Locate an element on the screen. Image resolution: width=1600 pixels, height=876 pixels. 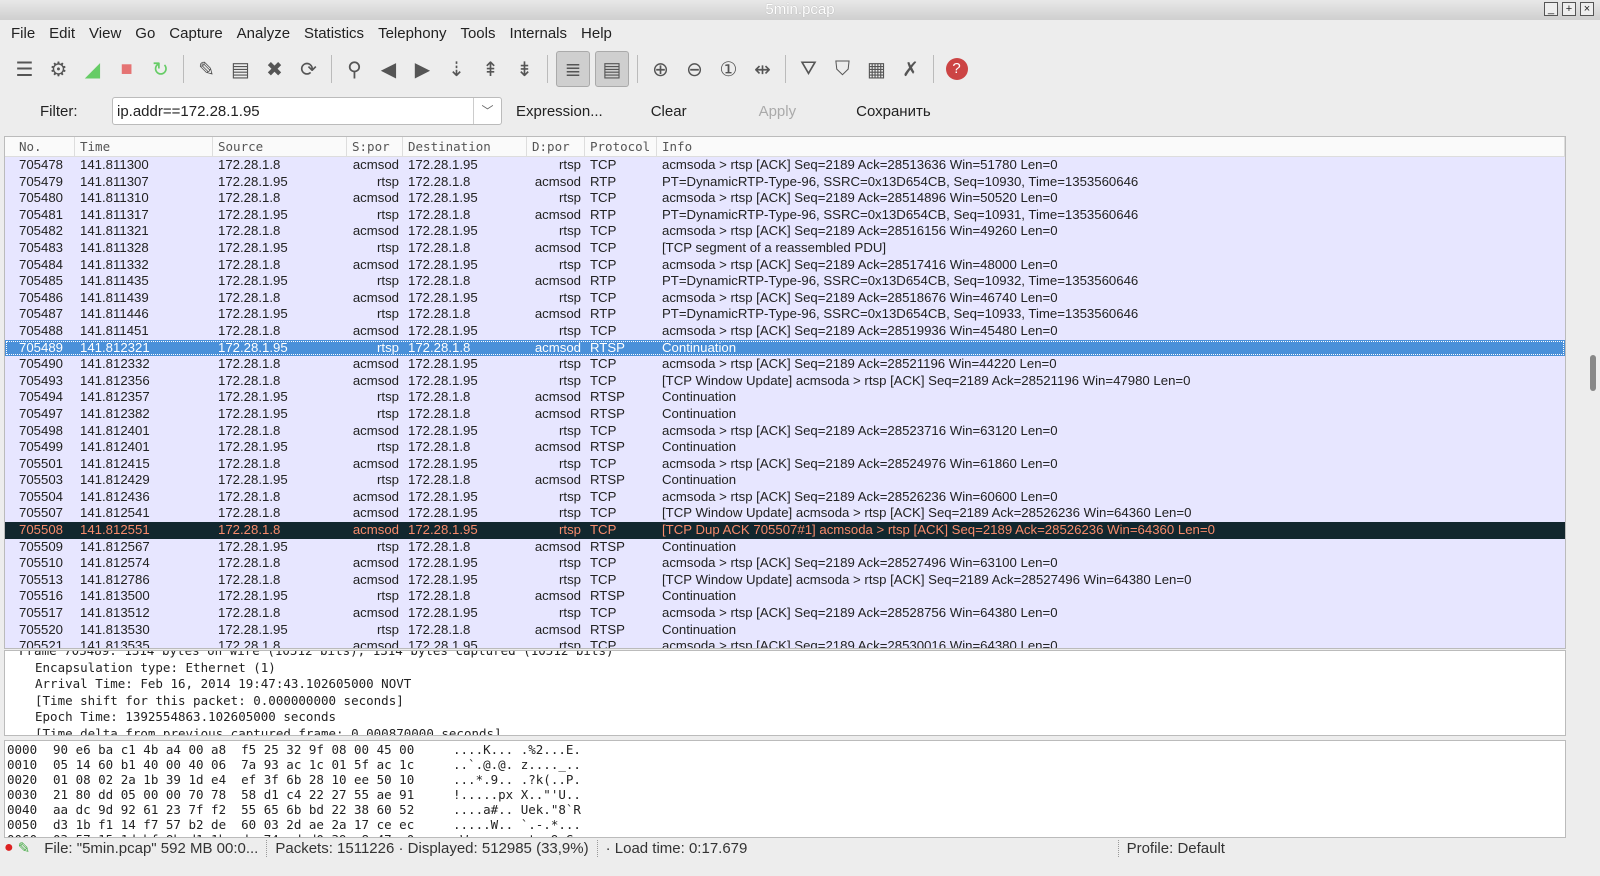
menu-edit: Edit is located at coordinates (62, 33).